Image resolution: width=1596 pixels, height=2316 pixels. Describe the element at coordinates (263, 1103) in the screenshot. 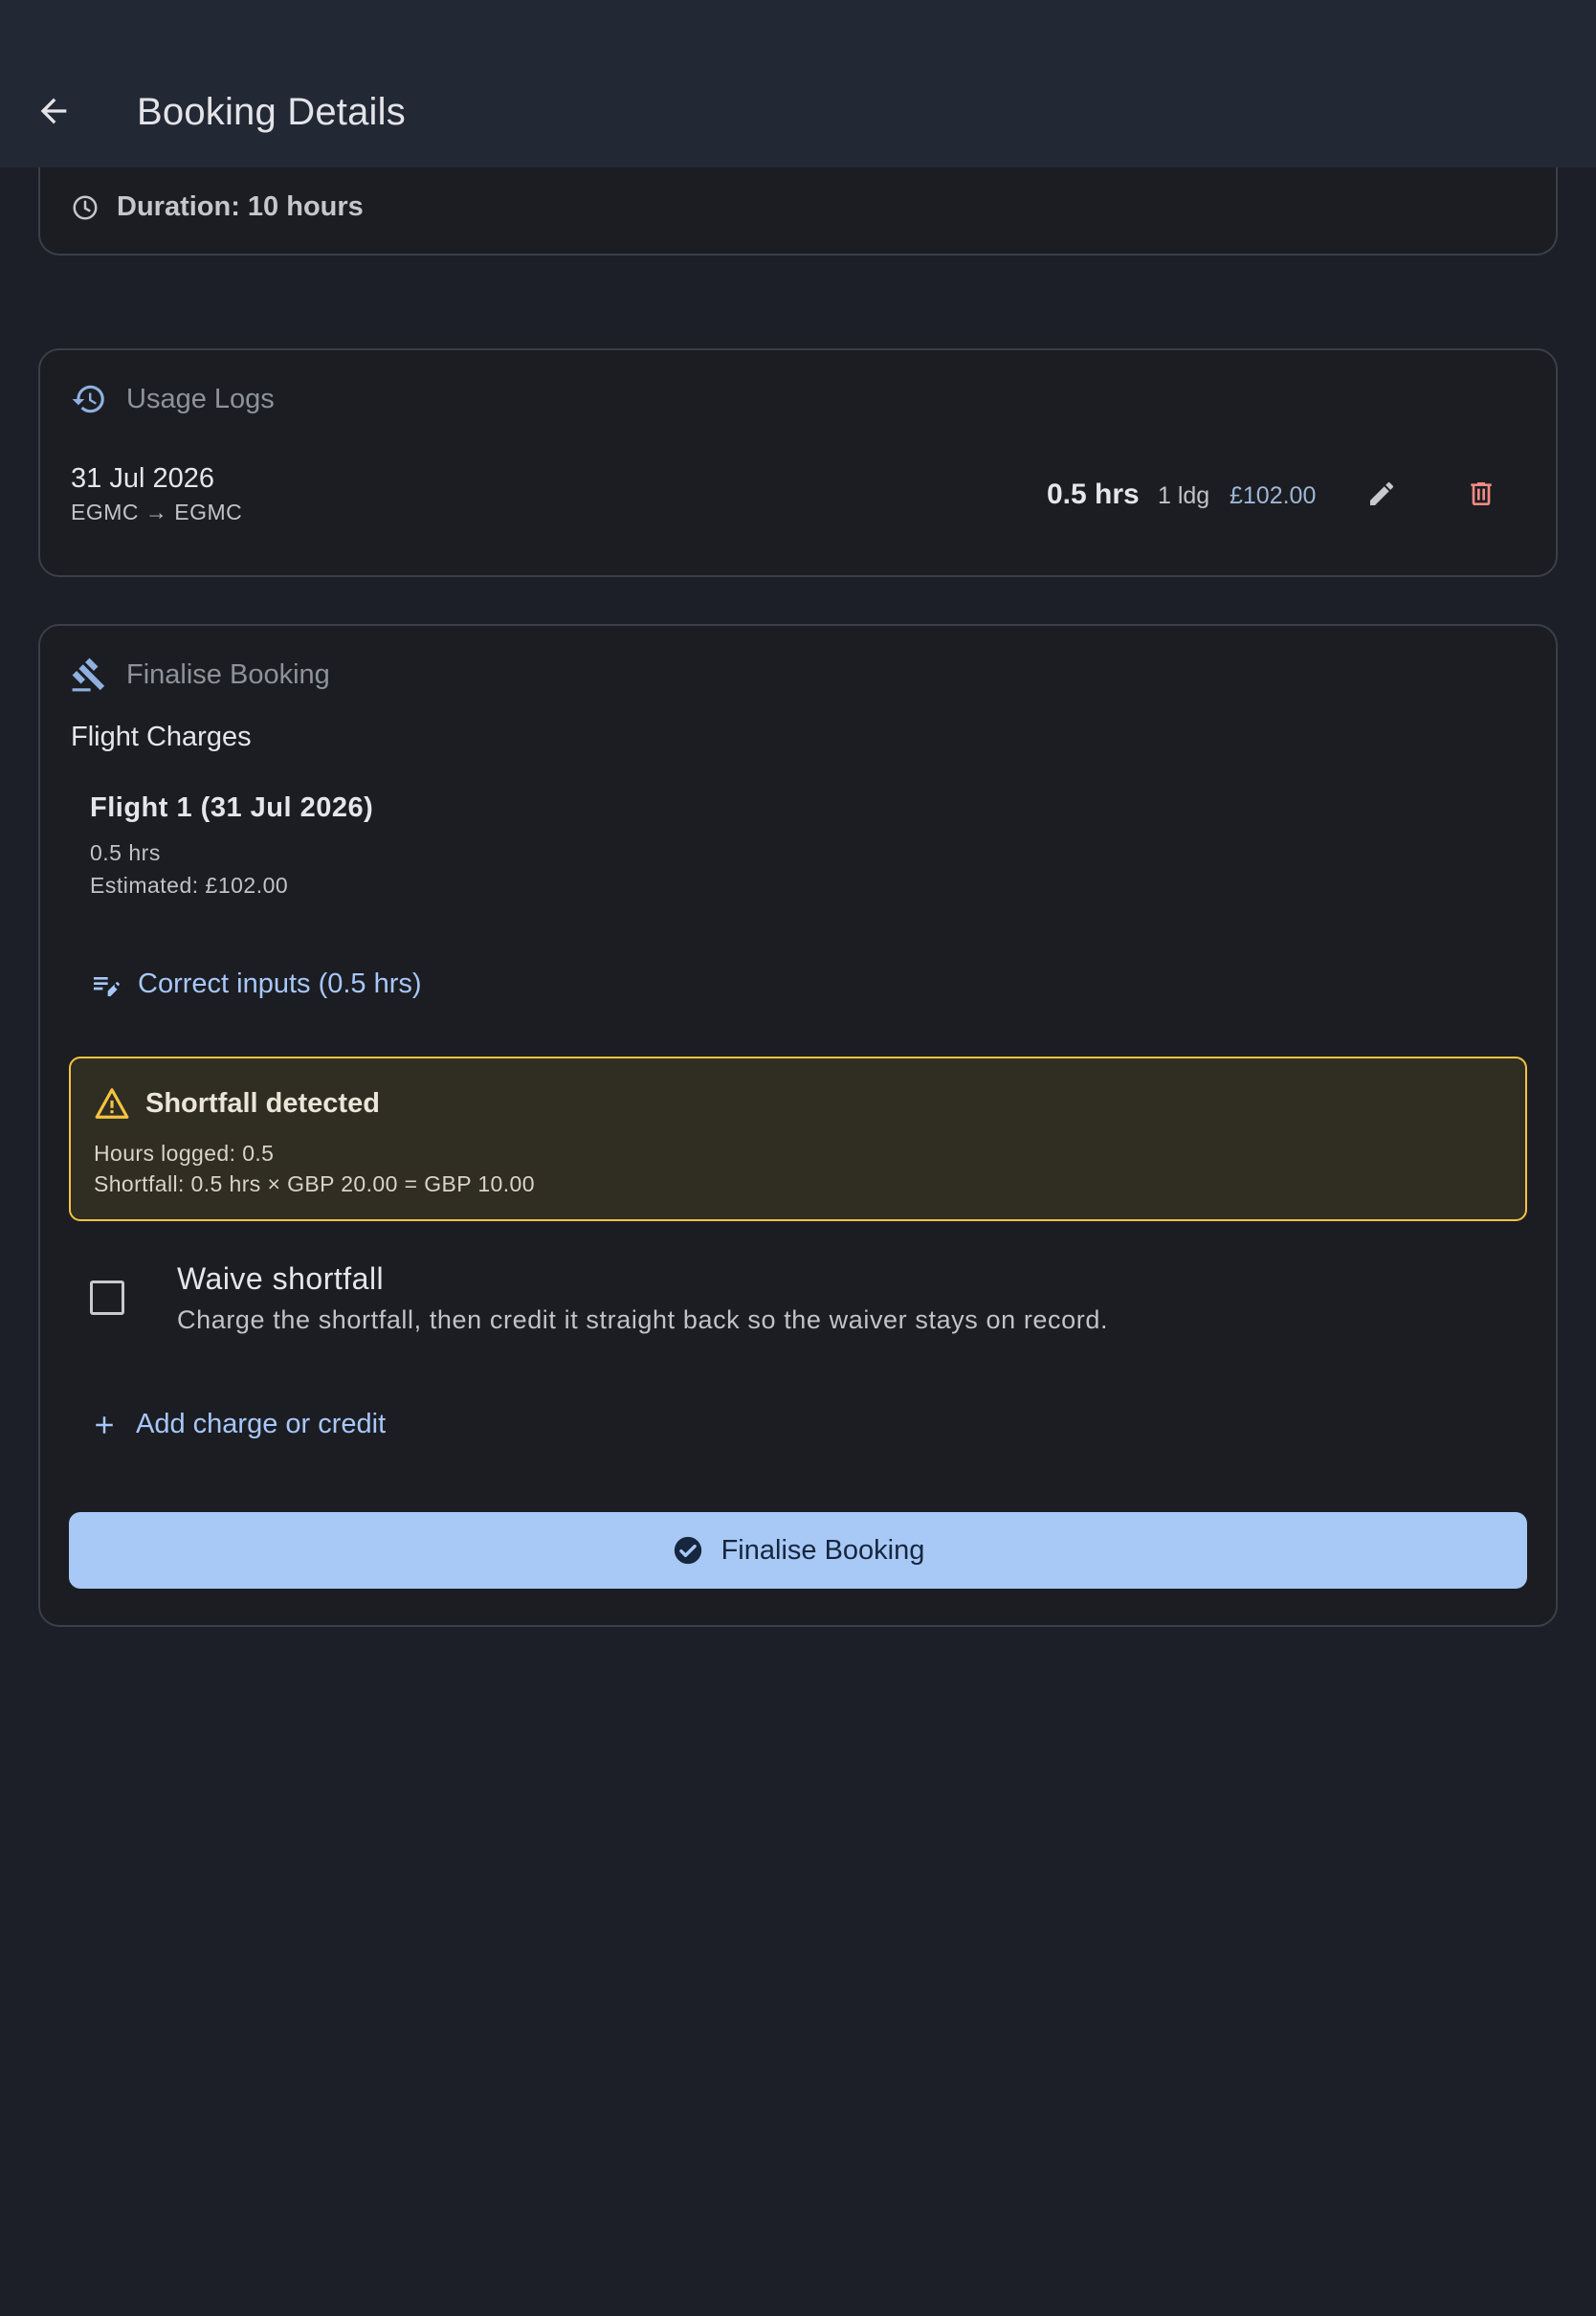

I see `shortfall-title: Shortfall detected` at that location.